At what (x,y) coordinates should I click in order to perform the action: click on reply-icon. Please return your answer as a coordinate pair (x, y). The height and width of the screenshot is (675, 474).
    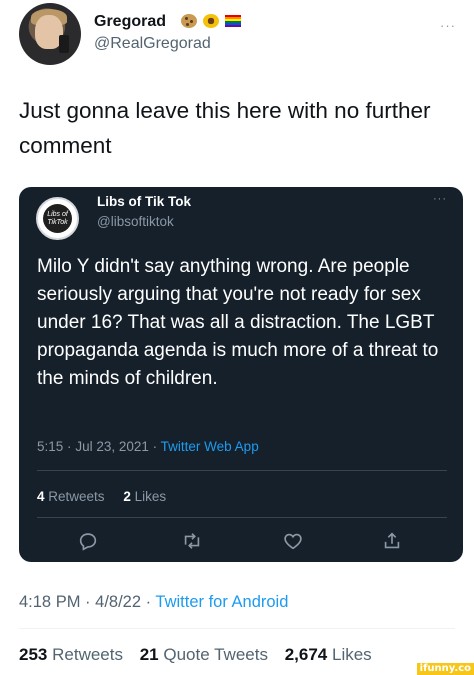
    Looking at the image, I should click on (88, 541).